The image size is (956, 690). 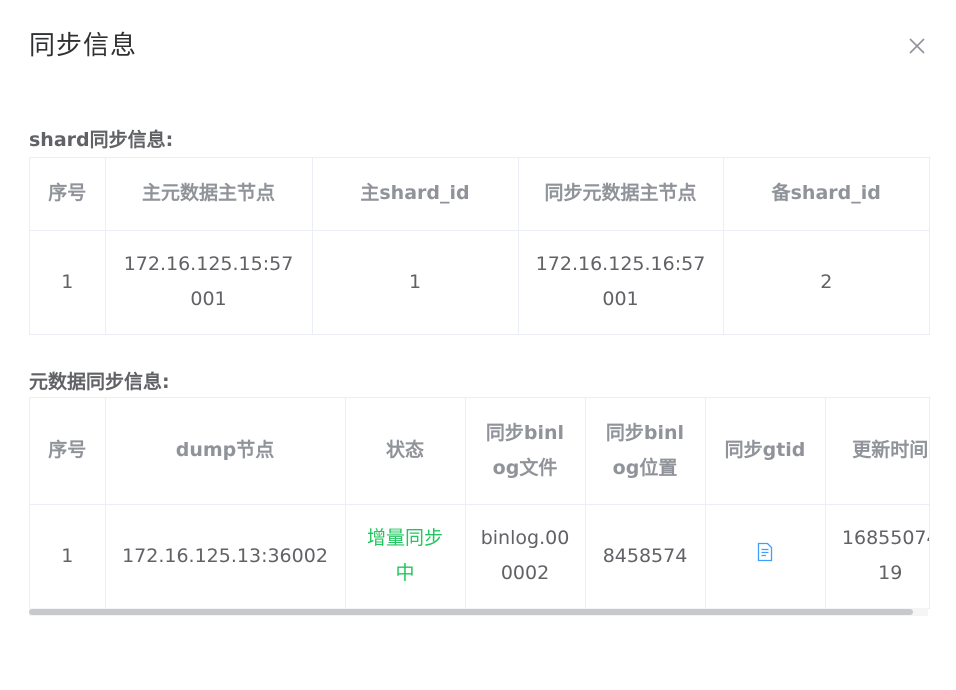 What do you see at coordinates (83, 46) in the screenshot?
I see `dialog-title: 同步信息` at bounding box center [83, 46].